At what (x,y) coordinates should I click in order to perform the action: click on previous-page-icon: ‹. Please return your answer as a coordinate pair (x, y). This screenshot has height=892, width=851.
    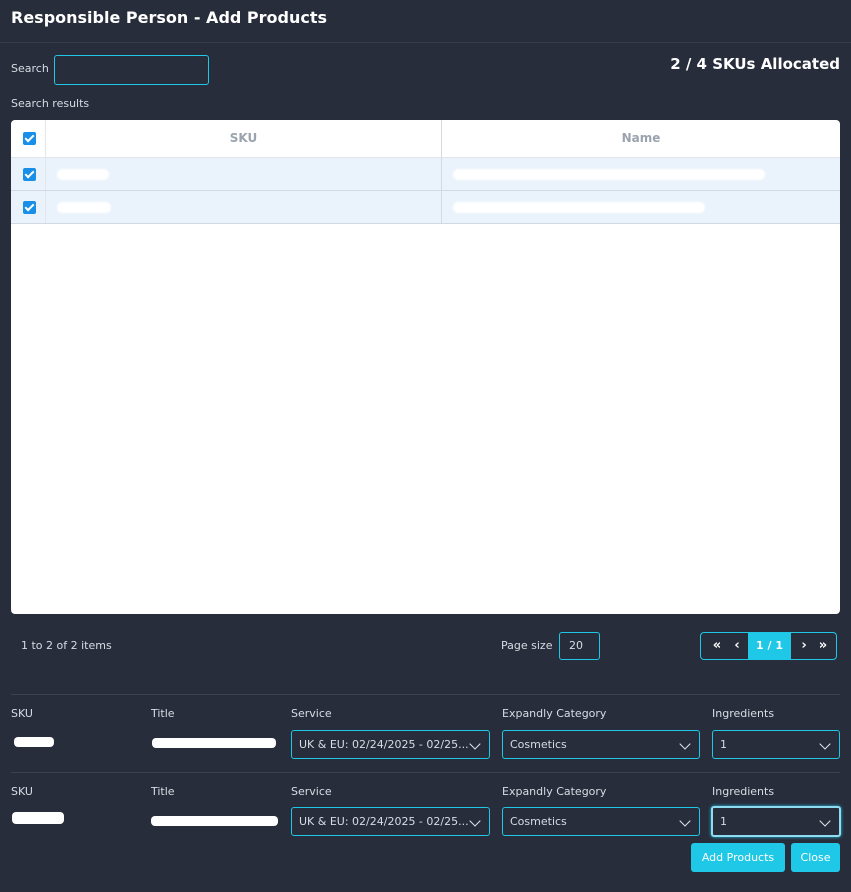
    Looking at the image, I should click on (737, 646).